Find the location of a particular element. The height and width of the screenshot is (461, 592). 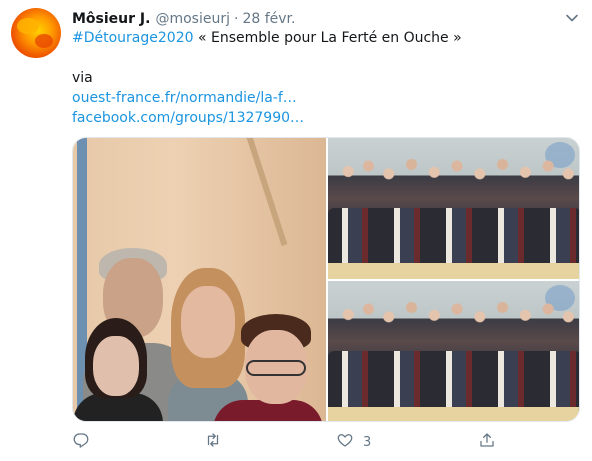

retweet-button is located at coordinates (213, 442).